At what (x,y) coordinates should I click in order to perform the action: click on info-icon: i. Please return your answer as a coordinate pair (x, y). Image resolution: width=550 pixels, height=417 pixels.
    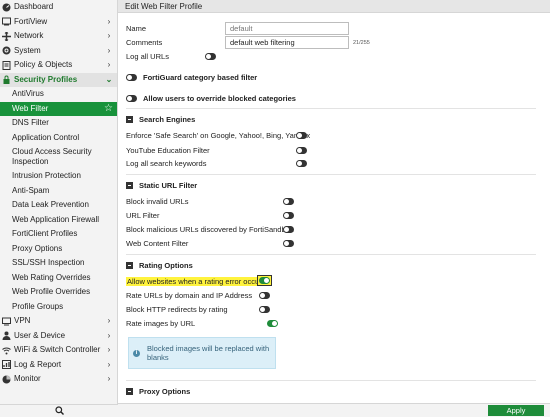
    Looking at the image, I should click on (136, 353).